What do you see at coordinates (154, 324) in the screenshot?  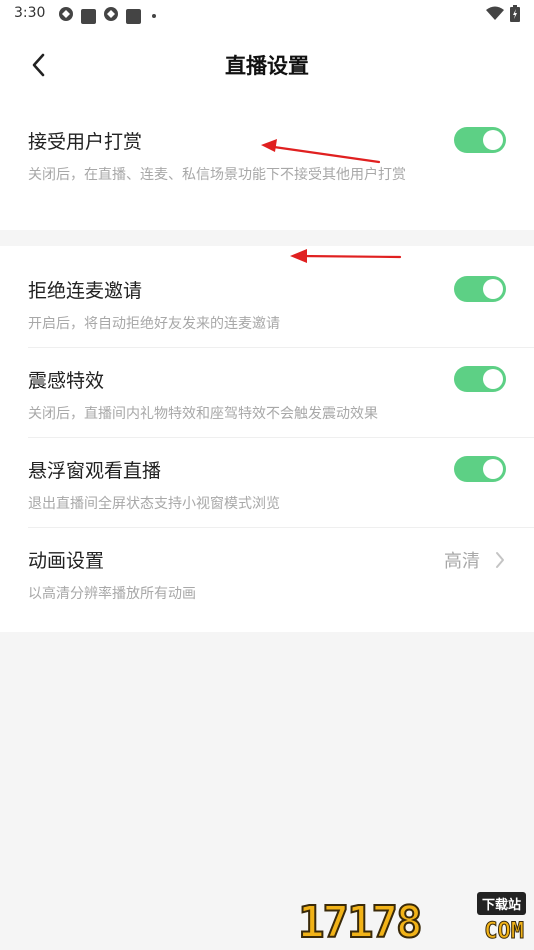 I see `setting-description: 开启后，将自动拒绝好友发来的连麦邀请` at bounding box center [154, 324].